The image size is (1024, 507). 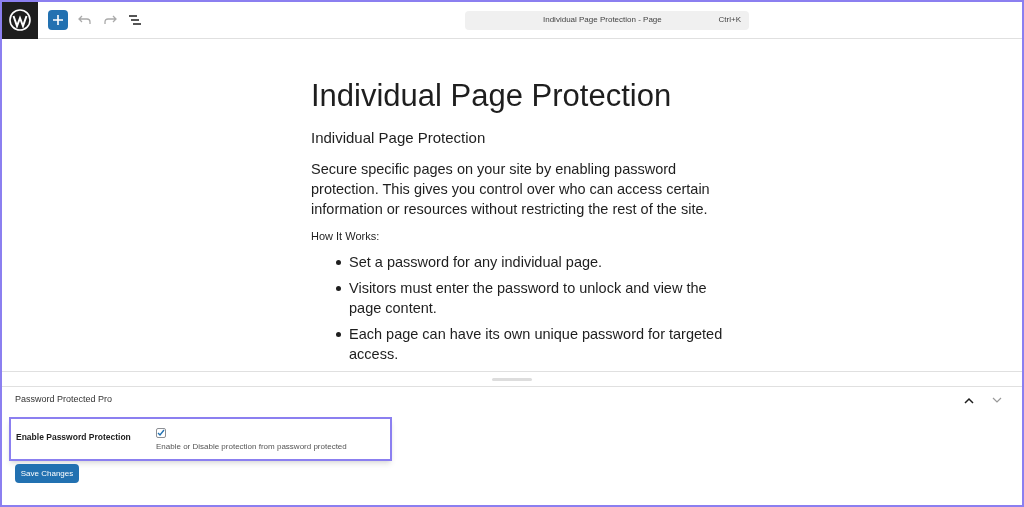 What do you see at coordinates (536, 344) in the screenshot?
I see `list-item: Each page can have its own unique password for targeted access.` at bounding box center [536, 344].